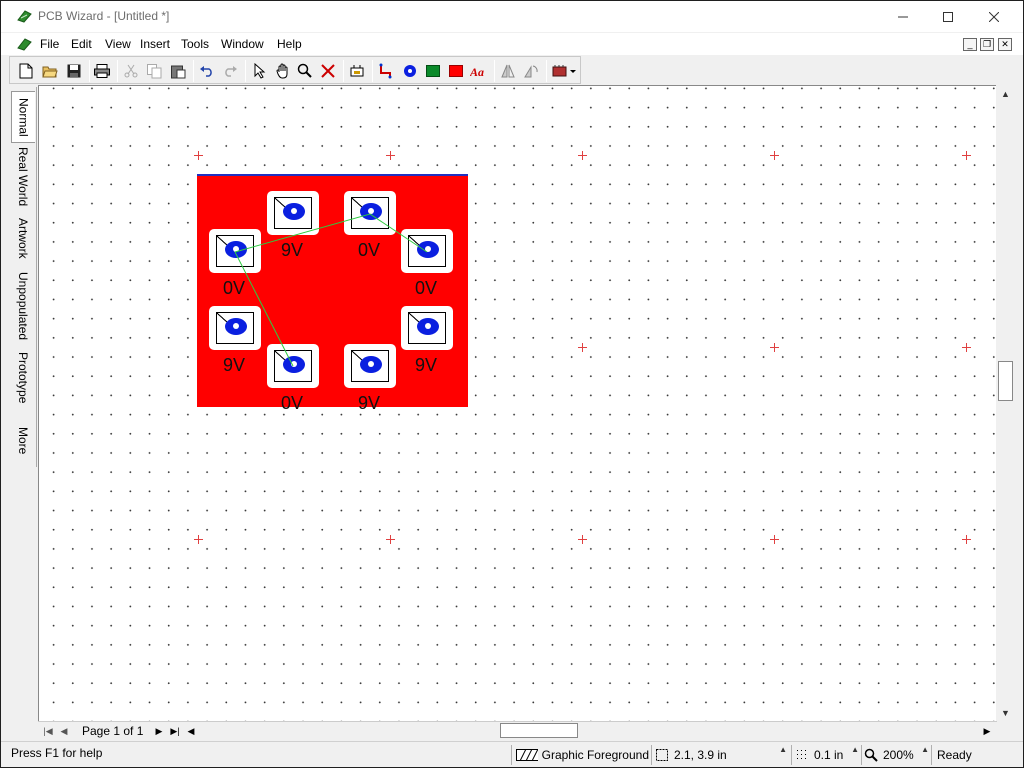  I want to click on tab-prototype: Prototype, so click(23, 378).